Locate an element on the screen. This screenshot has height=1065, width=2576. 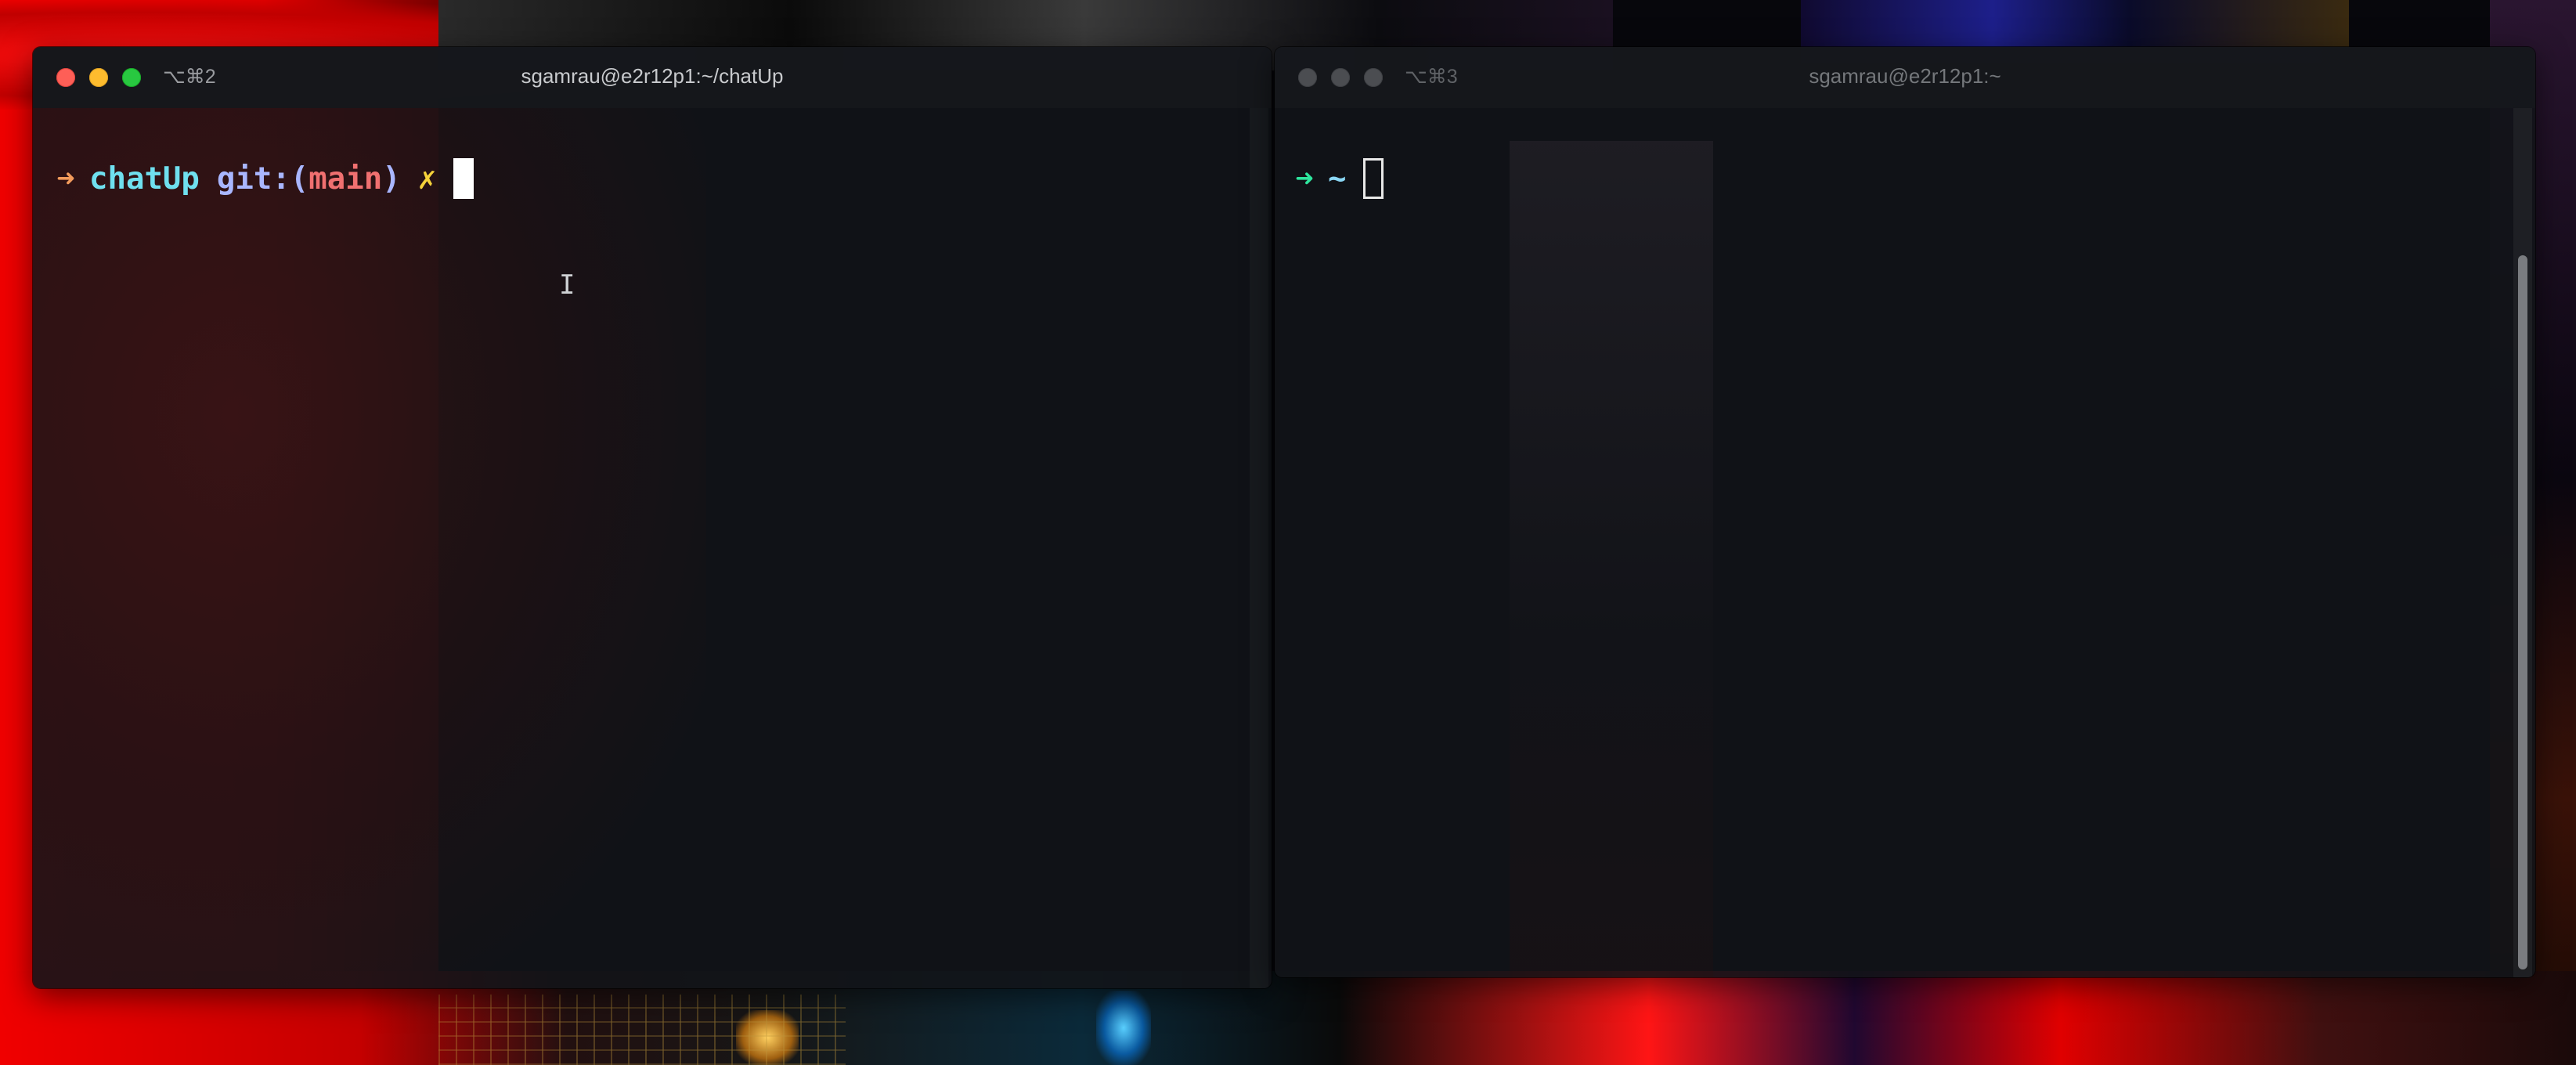
prompt-dirty-icon: ✗ is located at coordinates (427, 179).